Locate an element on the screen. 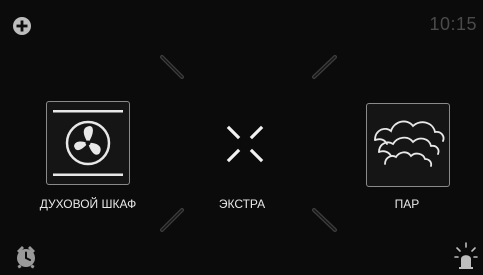 Image resolution: width=483 pixels, height=275 pixels. steam-icon is located at coordinates (409, 143).